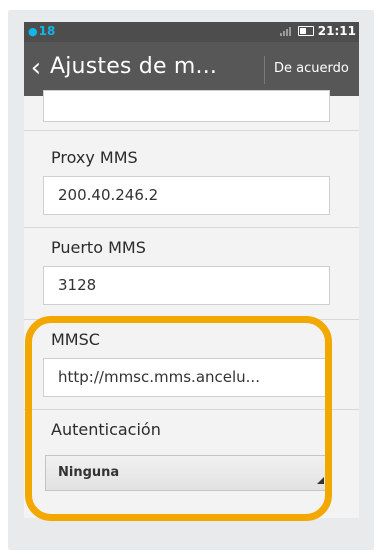 The image size is (383, 558). I want to click on autenticacion-select: Ninguna, so click(188, 473).